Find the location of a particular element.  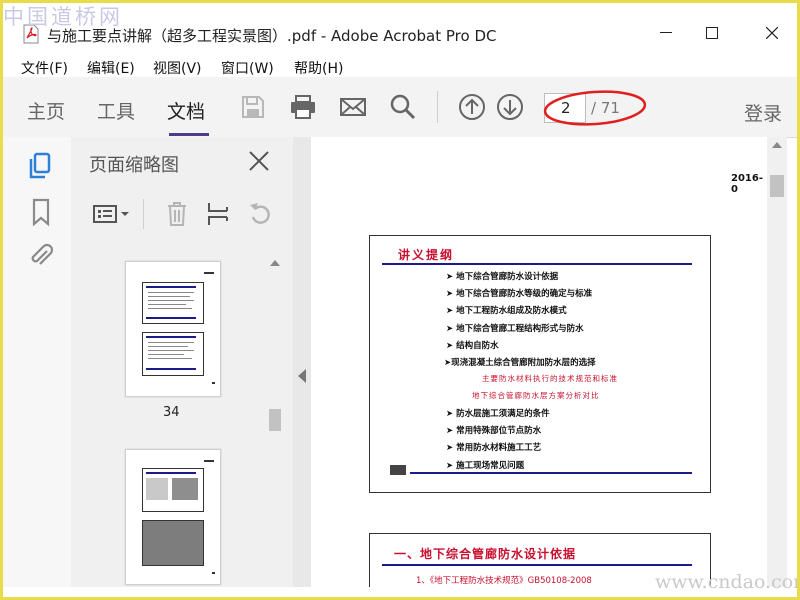

outline-item: ➤ 结构自防水 is located at coordinates (472, 346).